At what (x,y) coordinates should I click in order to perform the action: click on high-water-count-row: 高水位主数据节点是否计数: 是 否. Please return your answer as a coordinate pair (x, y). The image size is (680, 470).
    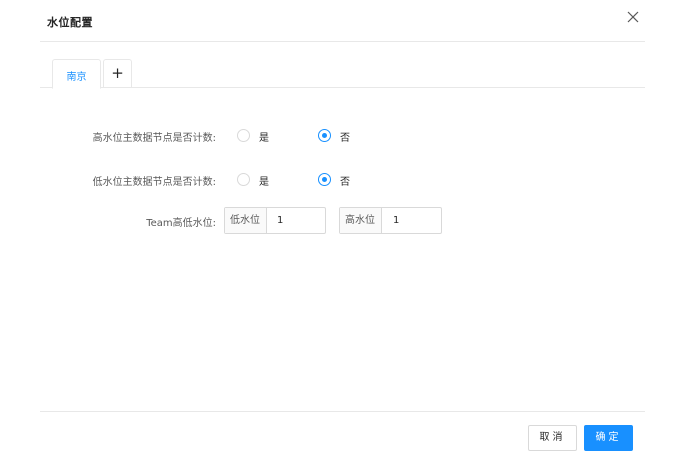
    Looking at the image, I should click on (340, 136).